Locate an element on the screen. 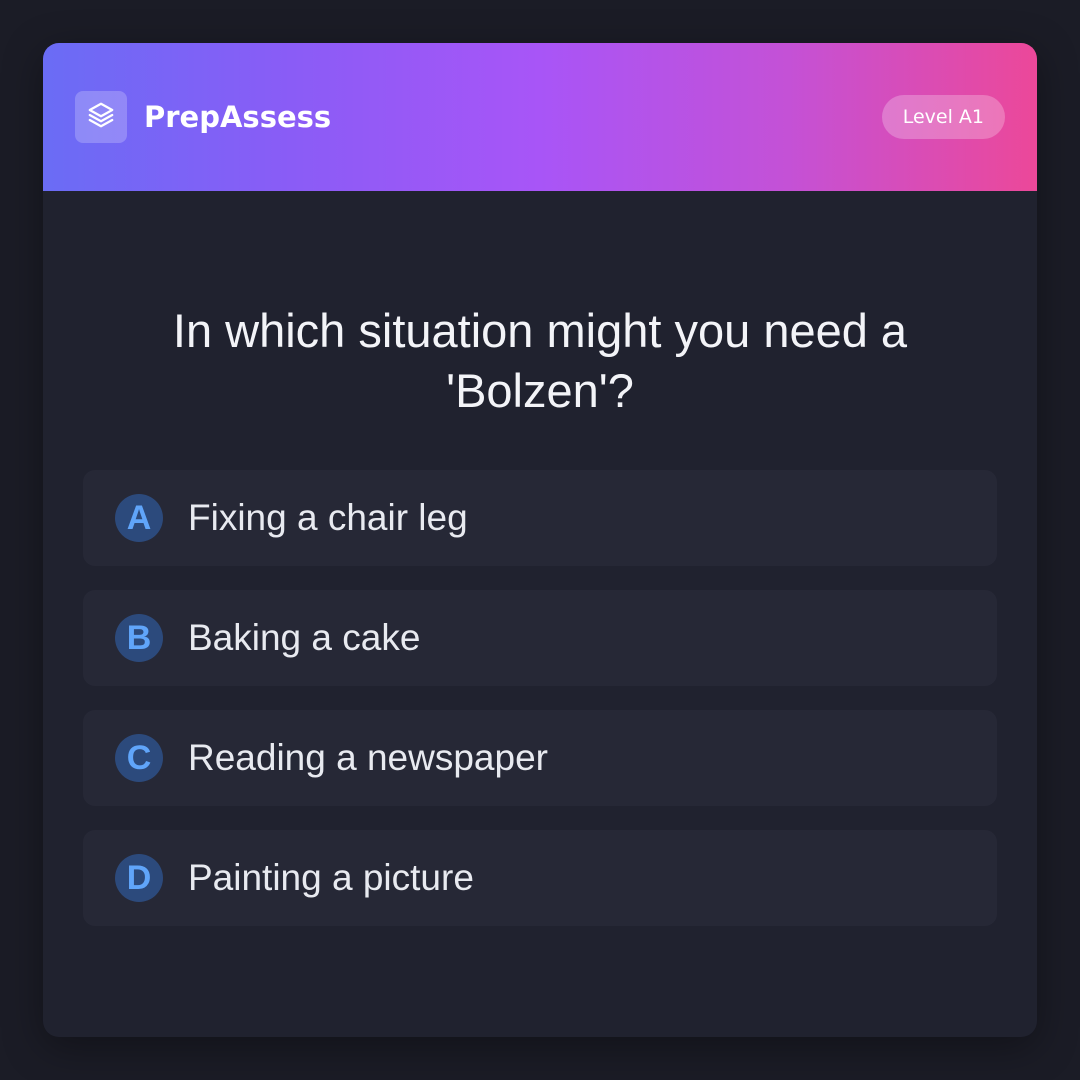  option-label: Baking a cake is located at coordinates (304, 637).